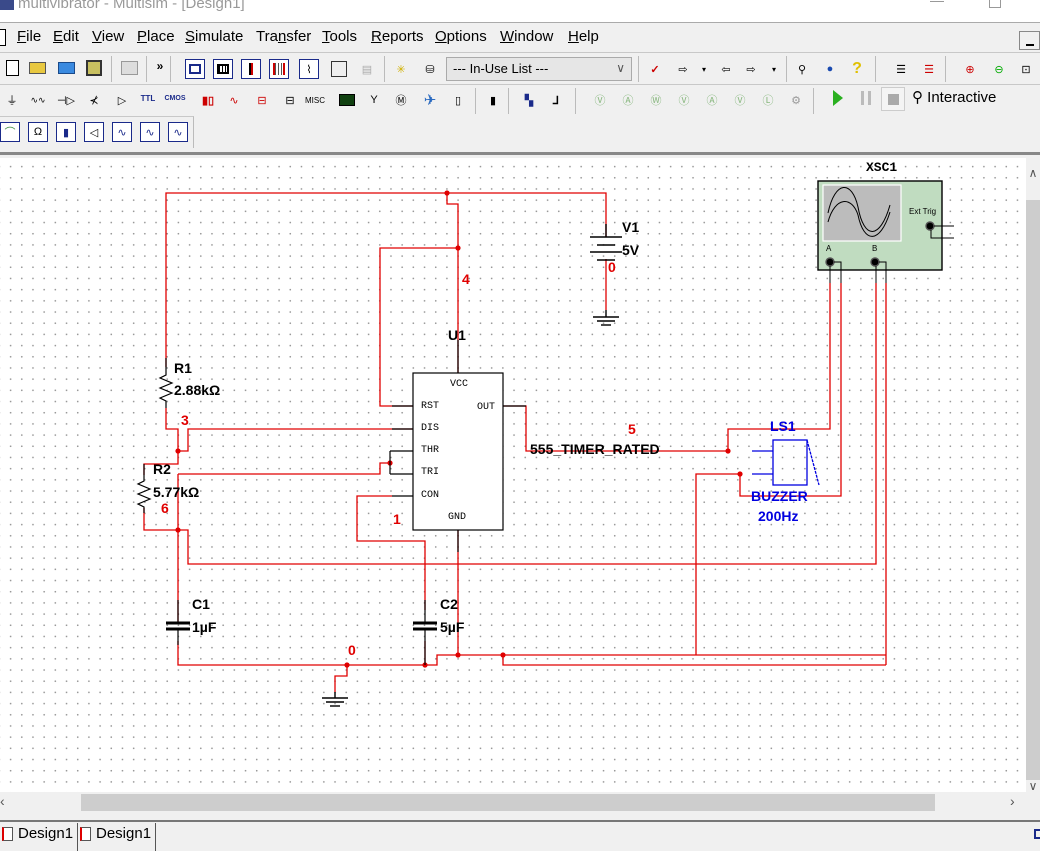  Describe the element at coordinates (786, 462) in the screenshot. I see `ls1-buzzer-symbol` at that location.